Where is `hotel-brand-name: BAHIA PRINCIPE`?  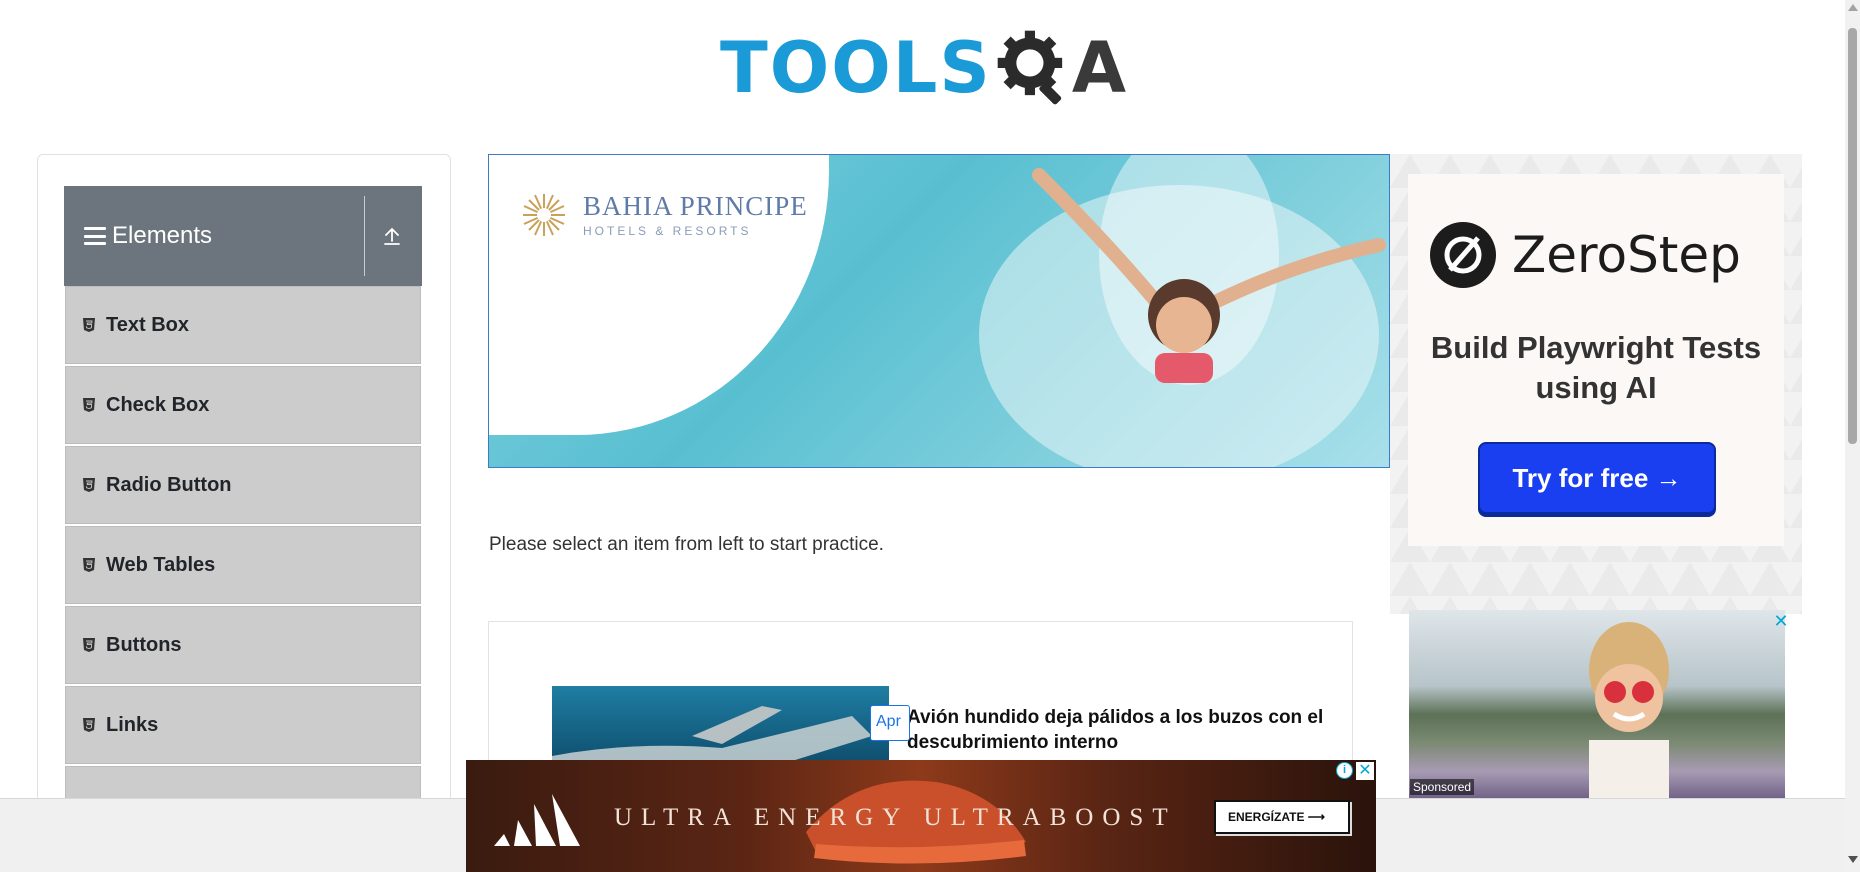
hotel-brand-name: BAHIA PRINCIPE is located at coordinates (695, 206).